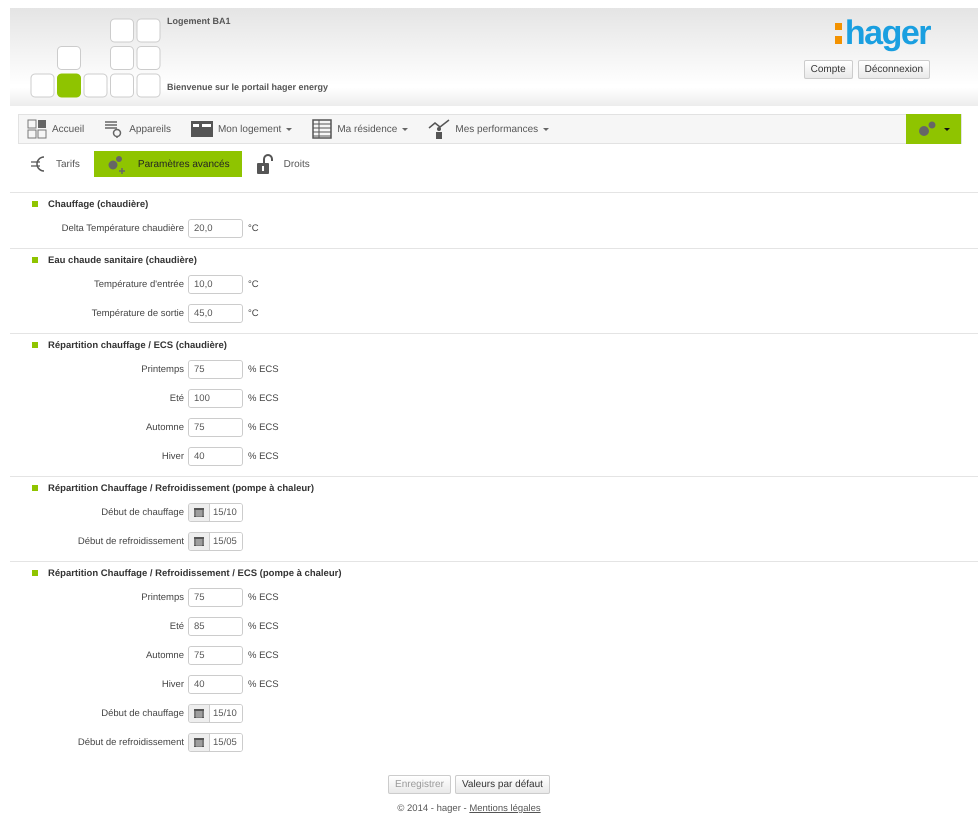  What do you see at coordinates (138, 284) in the screenshot?
I see `field-label: Température d'entrée` at bounding box center [138, 284].